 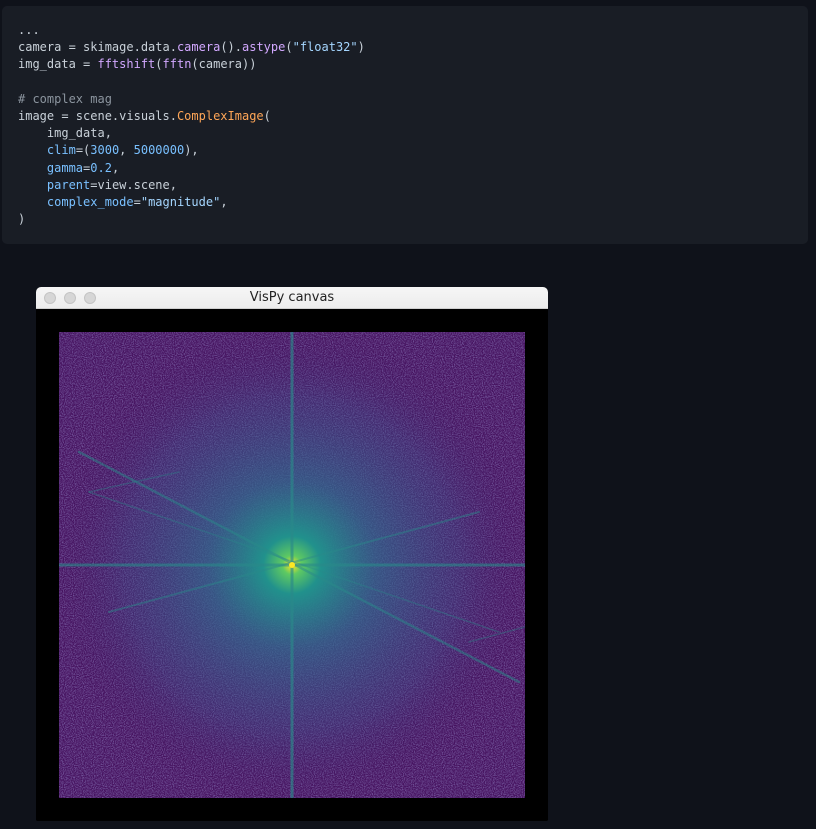 I want to click on code-token: img_data,, so click(x=65, y=133).